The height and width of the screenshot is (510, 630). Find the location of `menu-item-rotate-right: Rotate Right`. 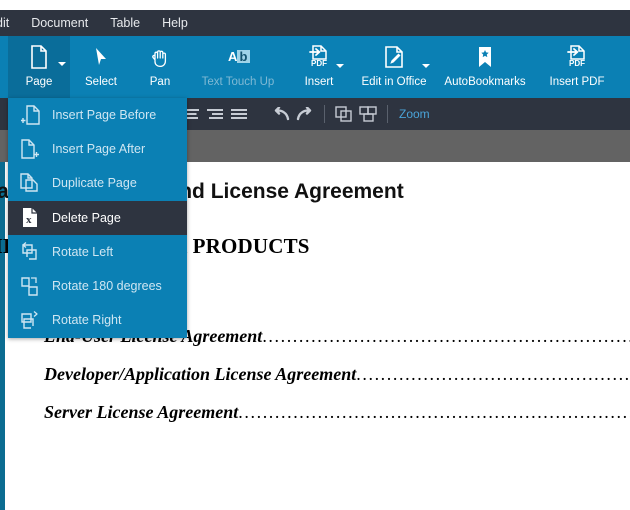

menu-item-rotate-right: Rotate Right is located at coordinates (97, 320).